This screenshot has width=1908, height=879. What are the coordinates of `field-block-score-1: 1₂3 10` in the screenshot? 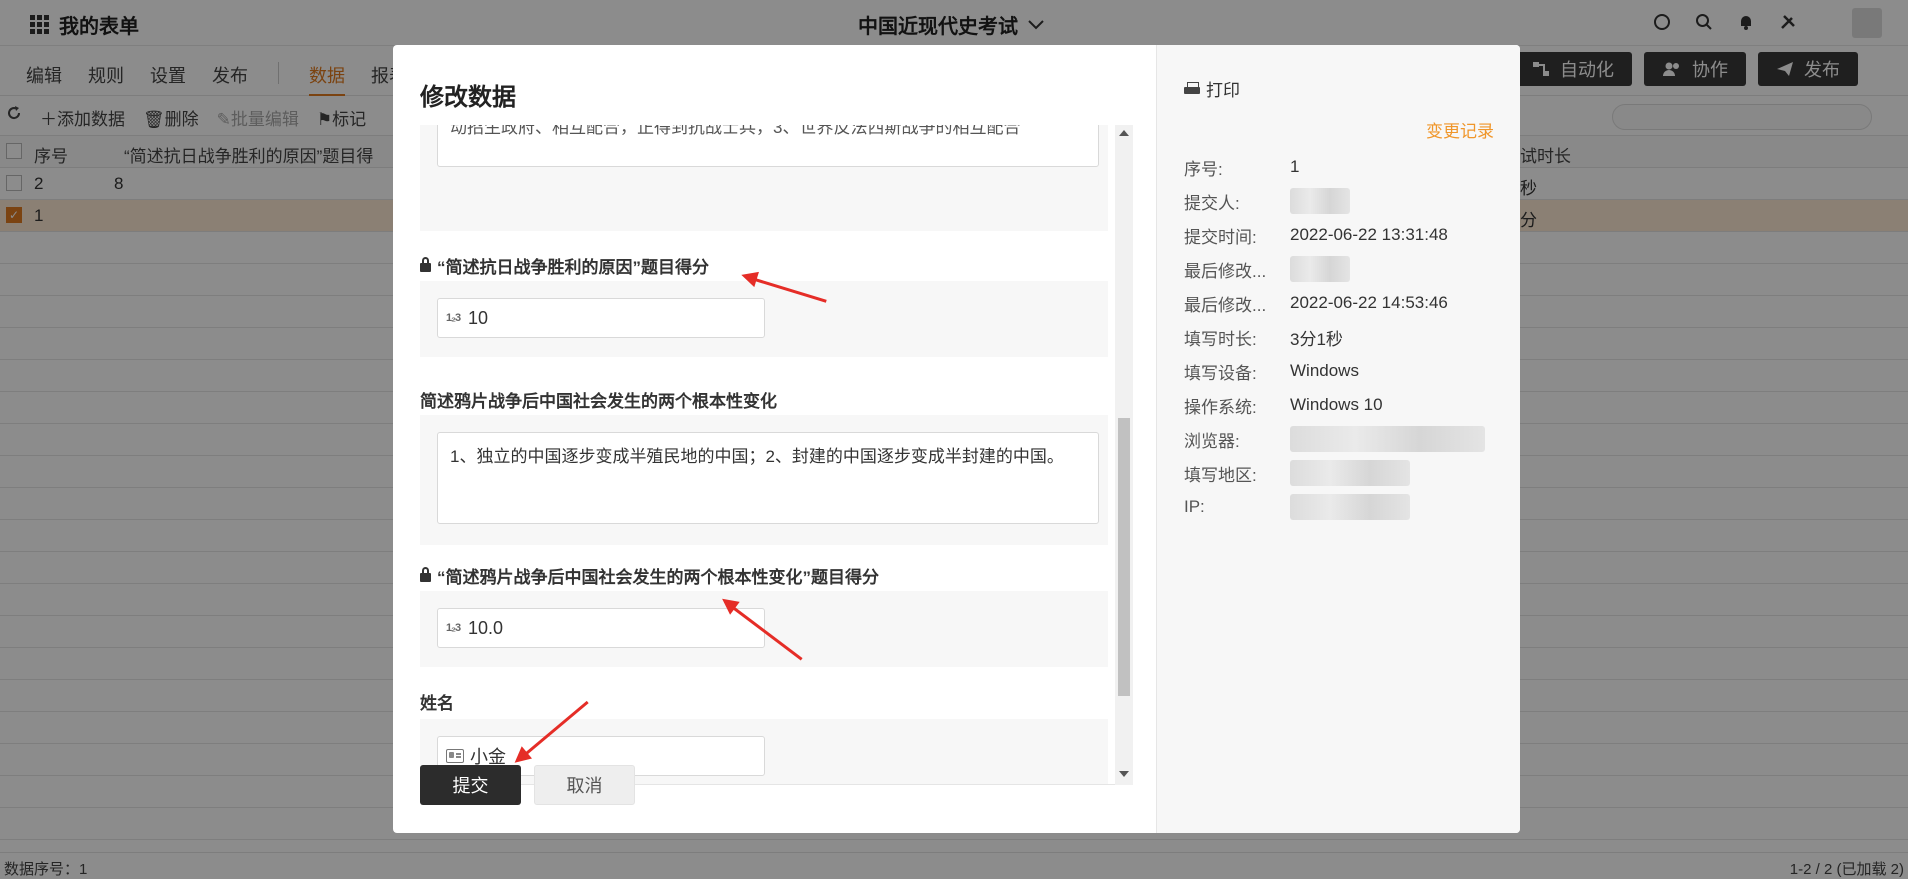 It's located at (764, 319).